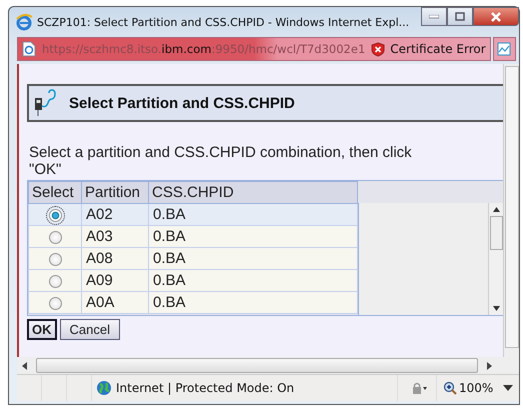 The image size is (523, 409). I want to click on close-icon, so click(496, 17).